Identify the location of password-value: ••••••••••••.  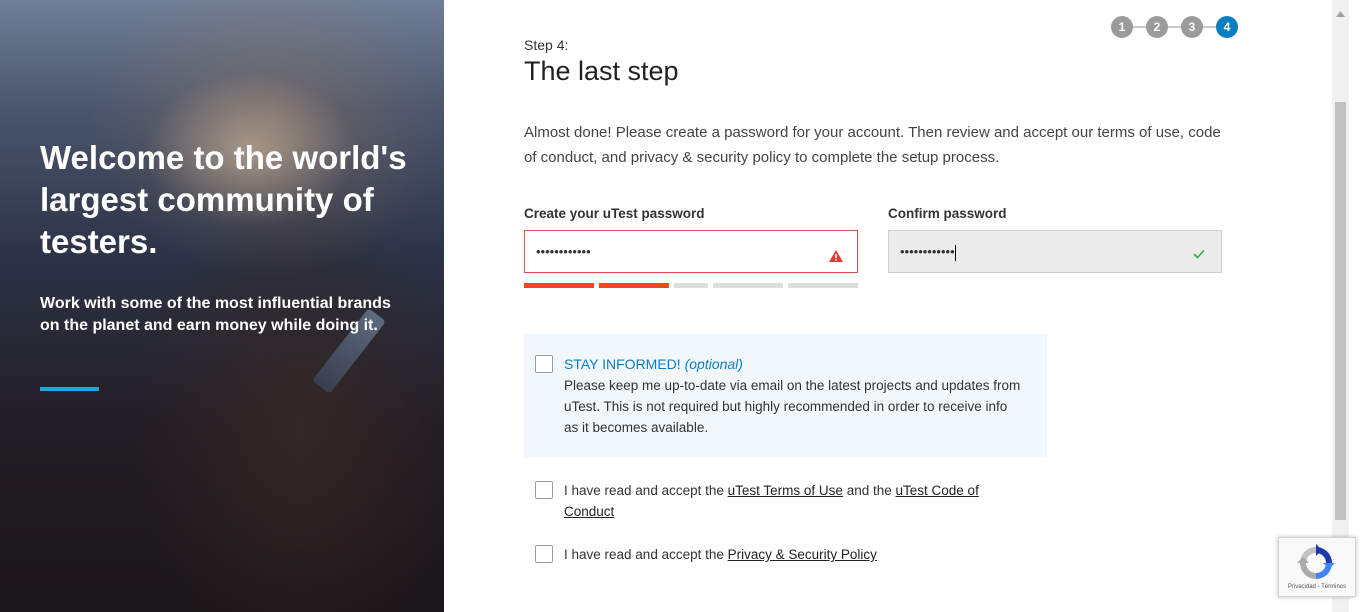
(563, 251).